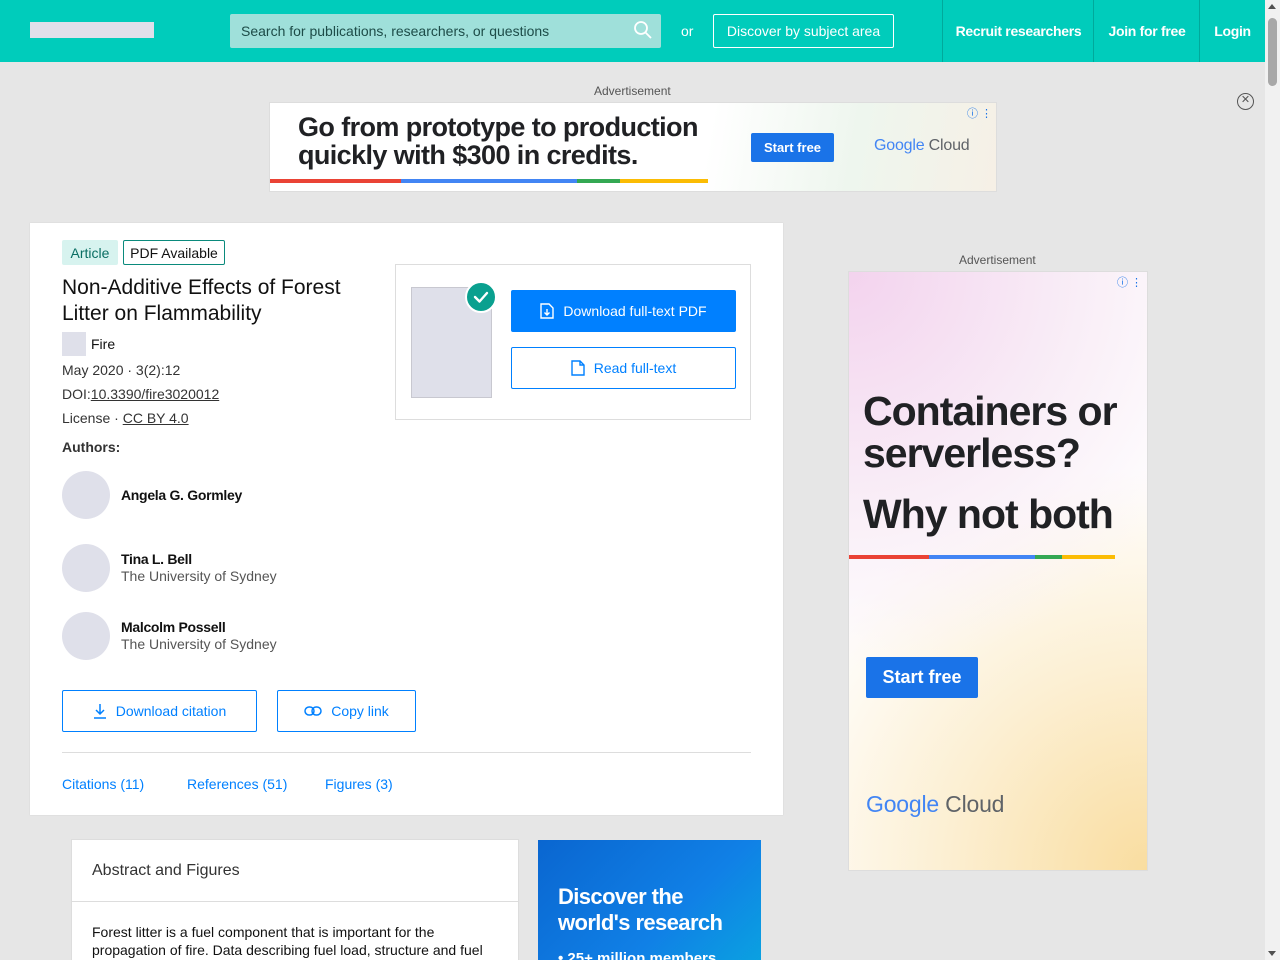 This screenshot has height=960, width=1280. Describe the element at coordinates (237, 784) in the screenshot. I see `tab-references: References (51)` at that location.